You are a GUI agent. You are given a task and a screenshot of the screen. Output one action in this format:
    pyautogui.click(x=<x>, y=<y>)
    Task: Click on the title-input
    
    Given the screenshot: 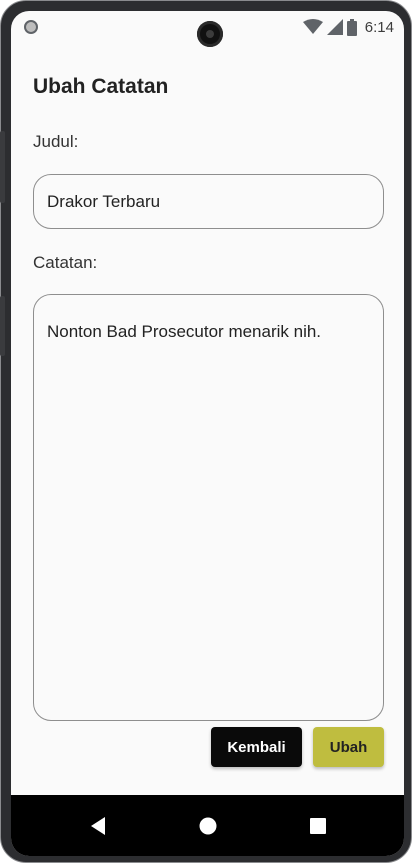 What is the action you would take?
    pyautogui.click(x=208, y=201)
    